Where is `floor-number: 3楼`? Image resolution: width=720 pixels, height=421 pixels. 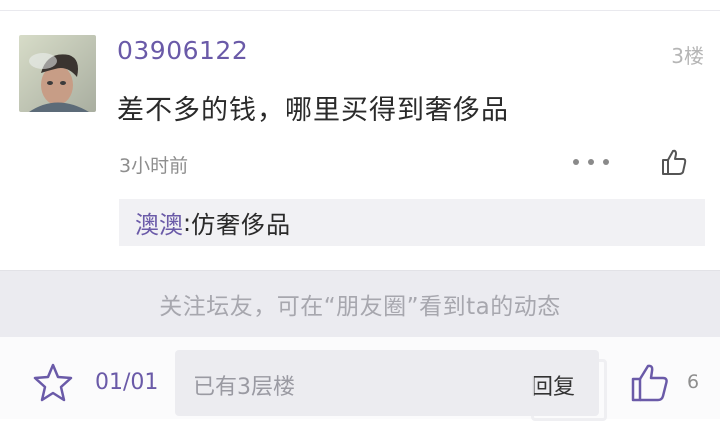
floor-number: 3楼 is located at coordinates (687, 56).